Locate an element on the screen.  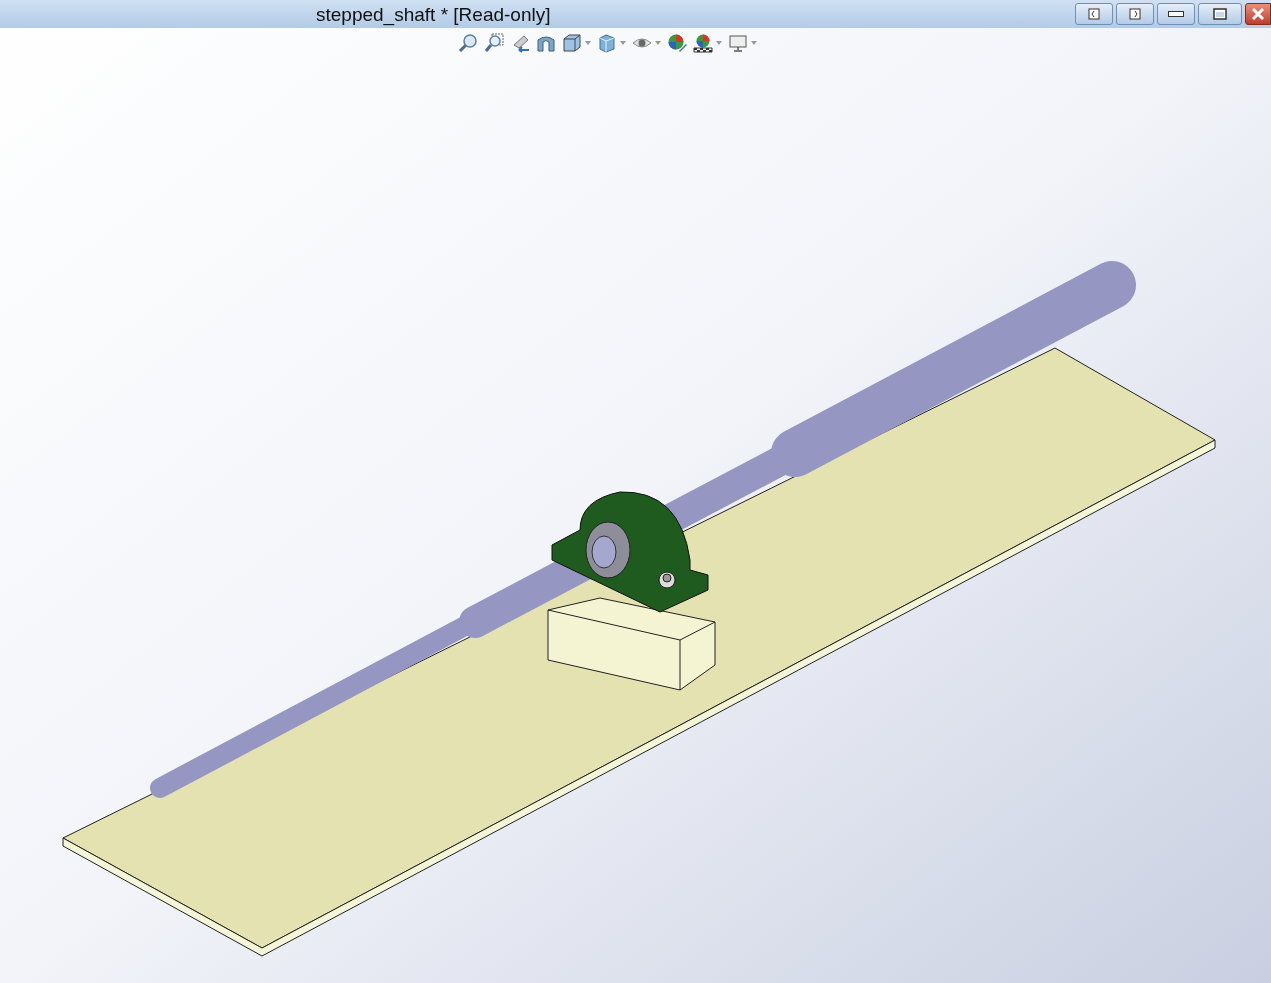
minimize-icon is located at coordinates (1176, 14).